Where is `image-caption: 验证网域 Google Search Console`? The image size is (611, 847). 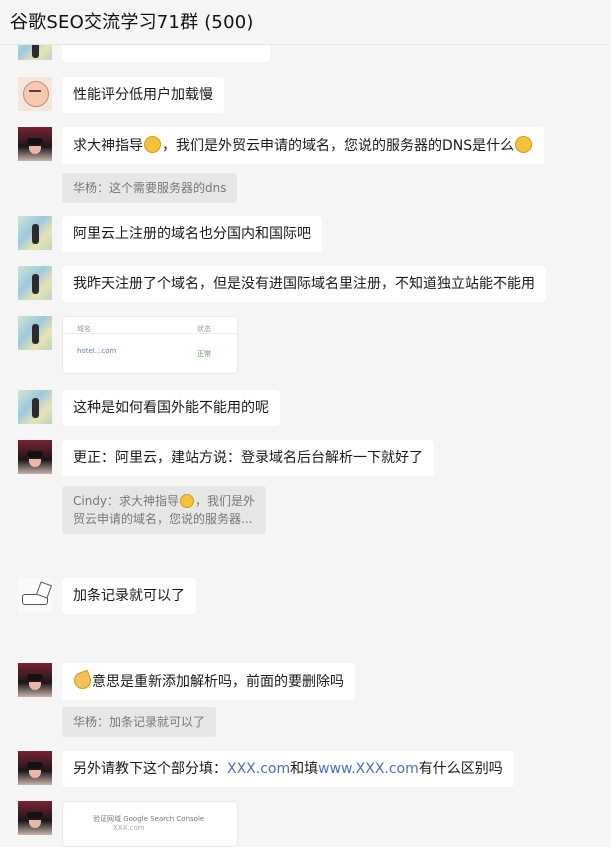
image-caption: 验证网域 Google Search Console is located at coordinates (149, 819).